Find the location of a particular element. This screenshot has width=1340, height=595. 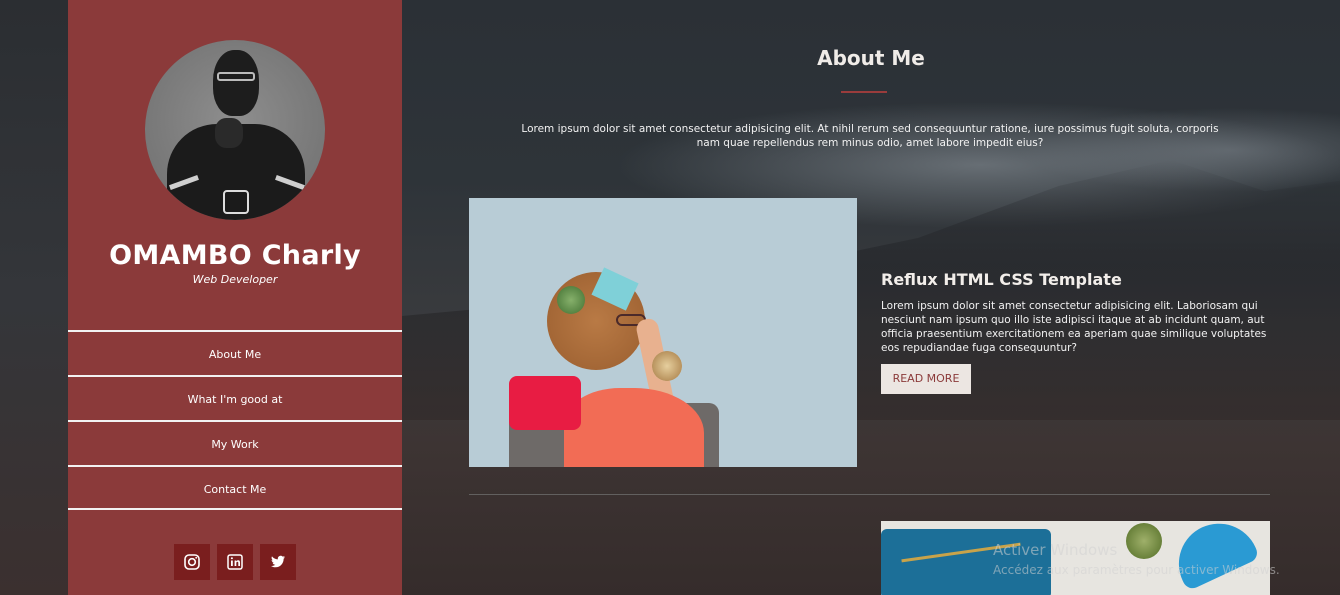

twitter-button is located at coordinates (278, 562).